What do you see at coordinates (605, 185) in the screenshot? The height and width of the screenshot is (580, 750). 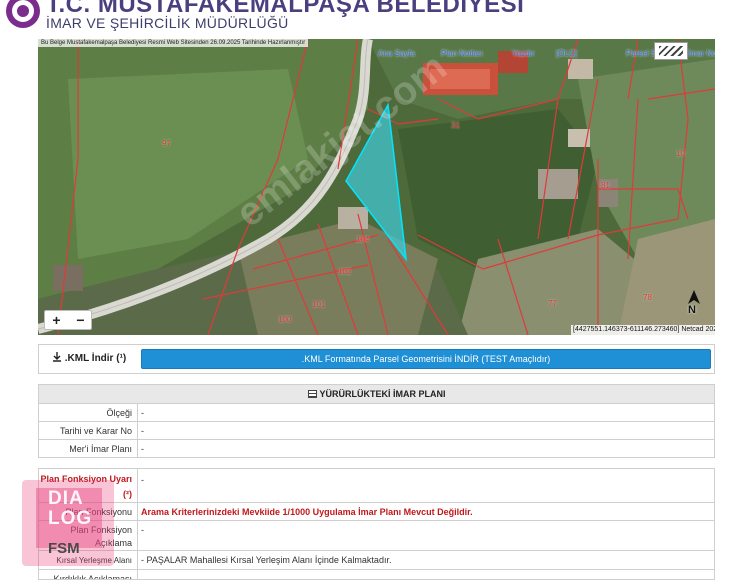 I see `parcel-label: 81` at bounding box center [605, 185].